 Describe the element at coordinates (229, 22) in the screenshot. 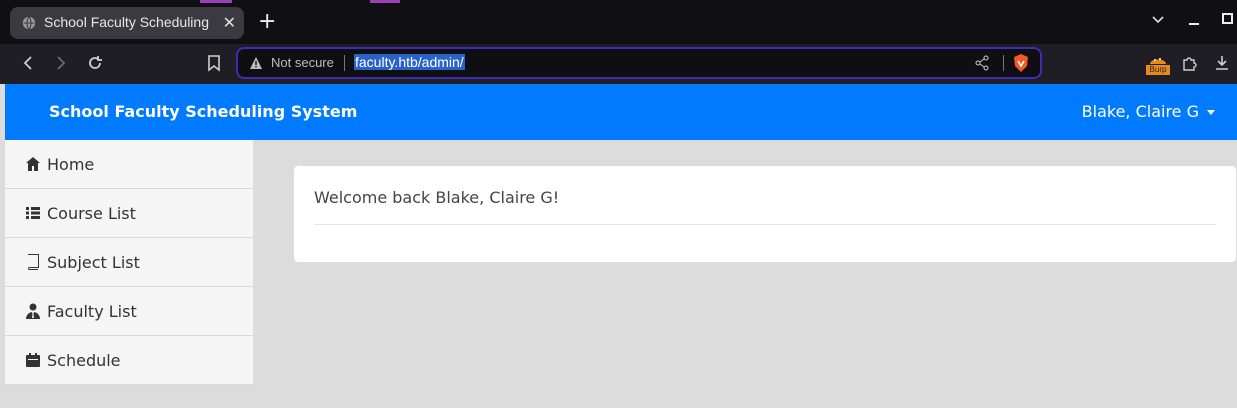

I see `close-icon: ✕` at that location.